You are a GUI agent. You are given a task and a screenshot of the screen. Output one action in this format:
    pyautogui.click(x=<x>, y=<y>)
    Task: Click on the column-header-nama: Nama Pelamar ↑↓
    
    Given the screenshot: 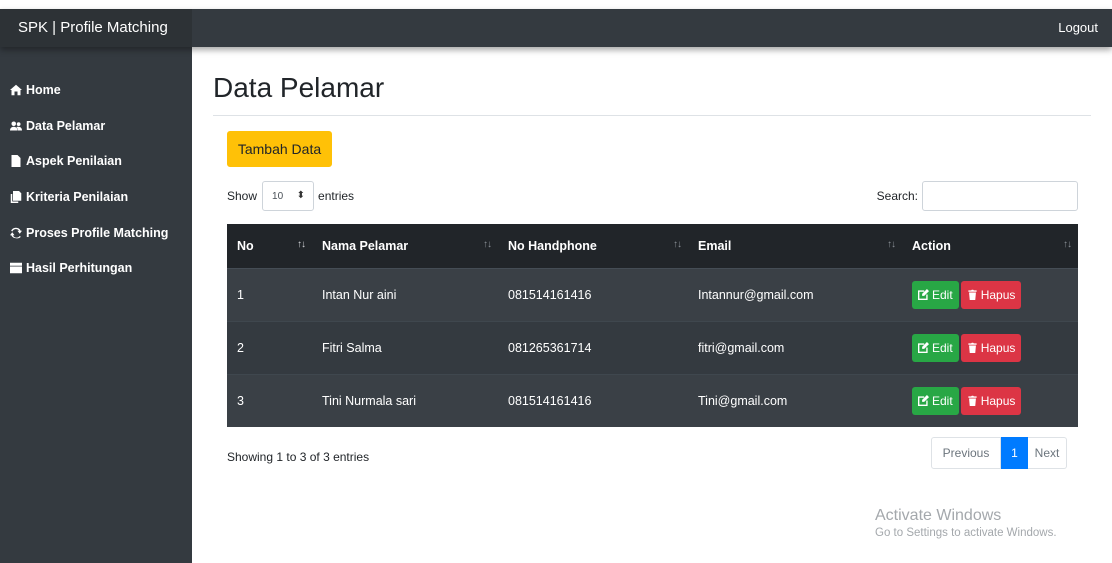 What is the action you would take?
    pyautogui.click(x=405, y=246)
    